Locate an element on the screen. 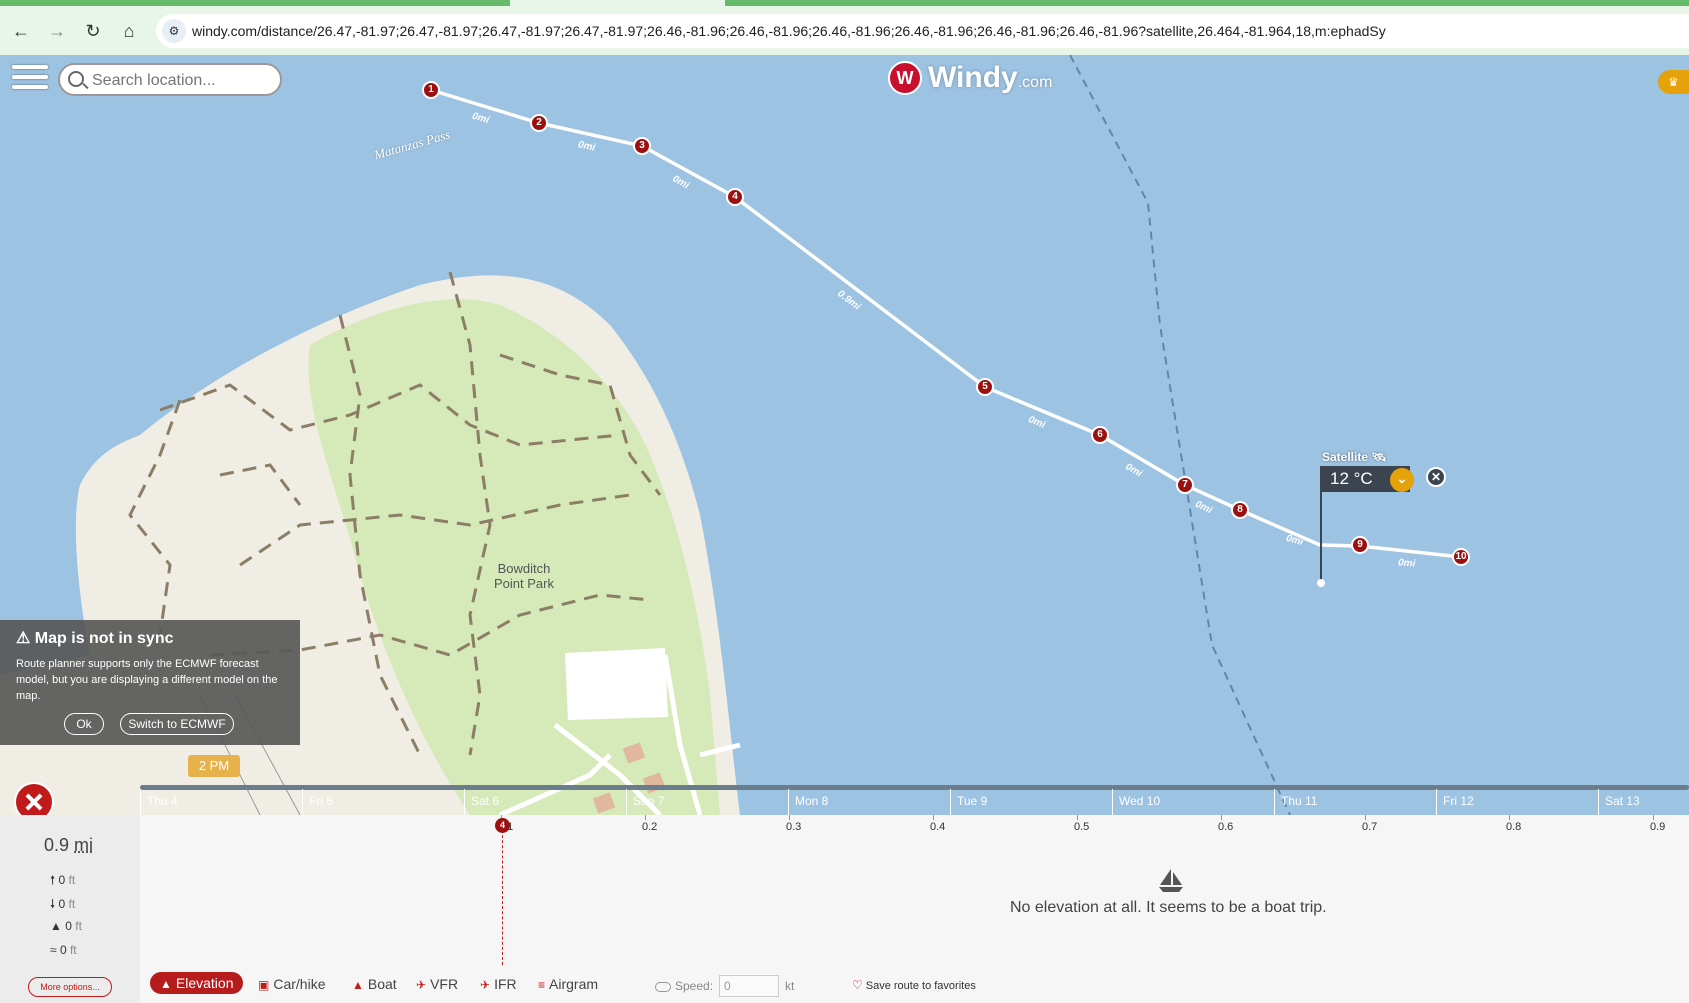 This screenshot has width=1689, height=1003. waypoint-8: 8 is located at coordinates (1240, 510).